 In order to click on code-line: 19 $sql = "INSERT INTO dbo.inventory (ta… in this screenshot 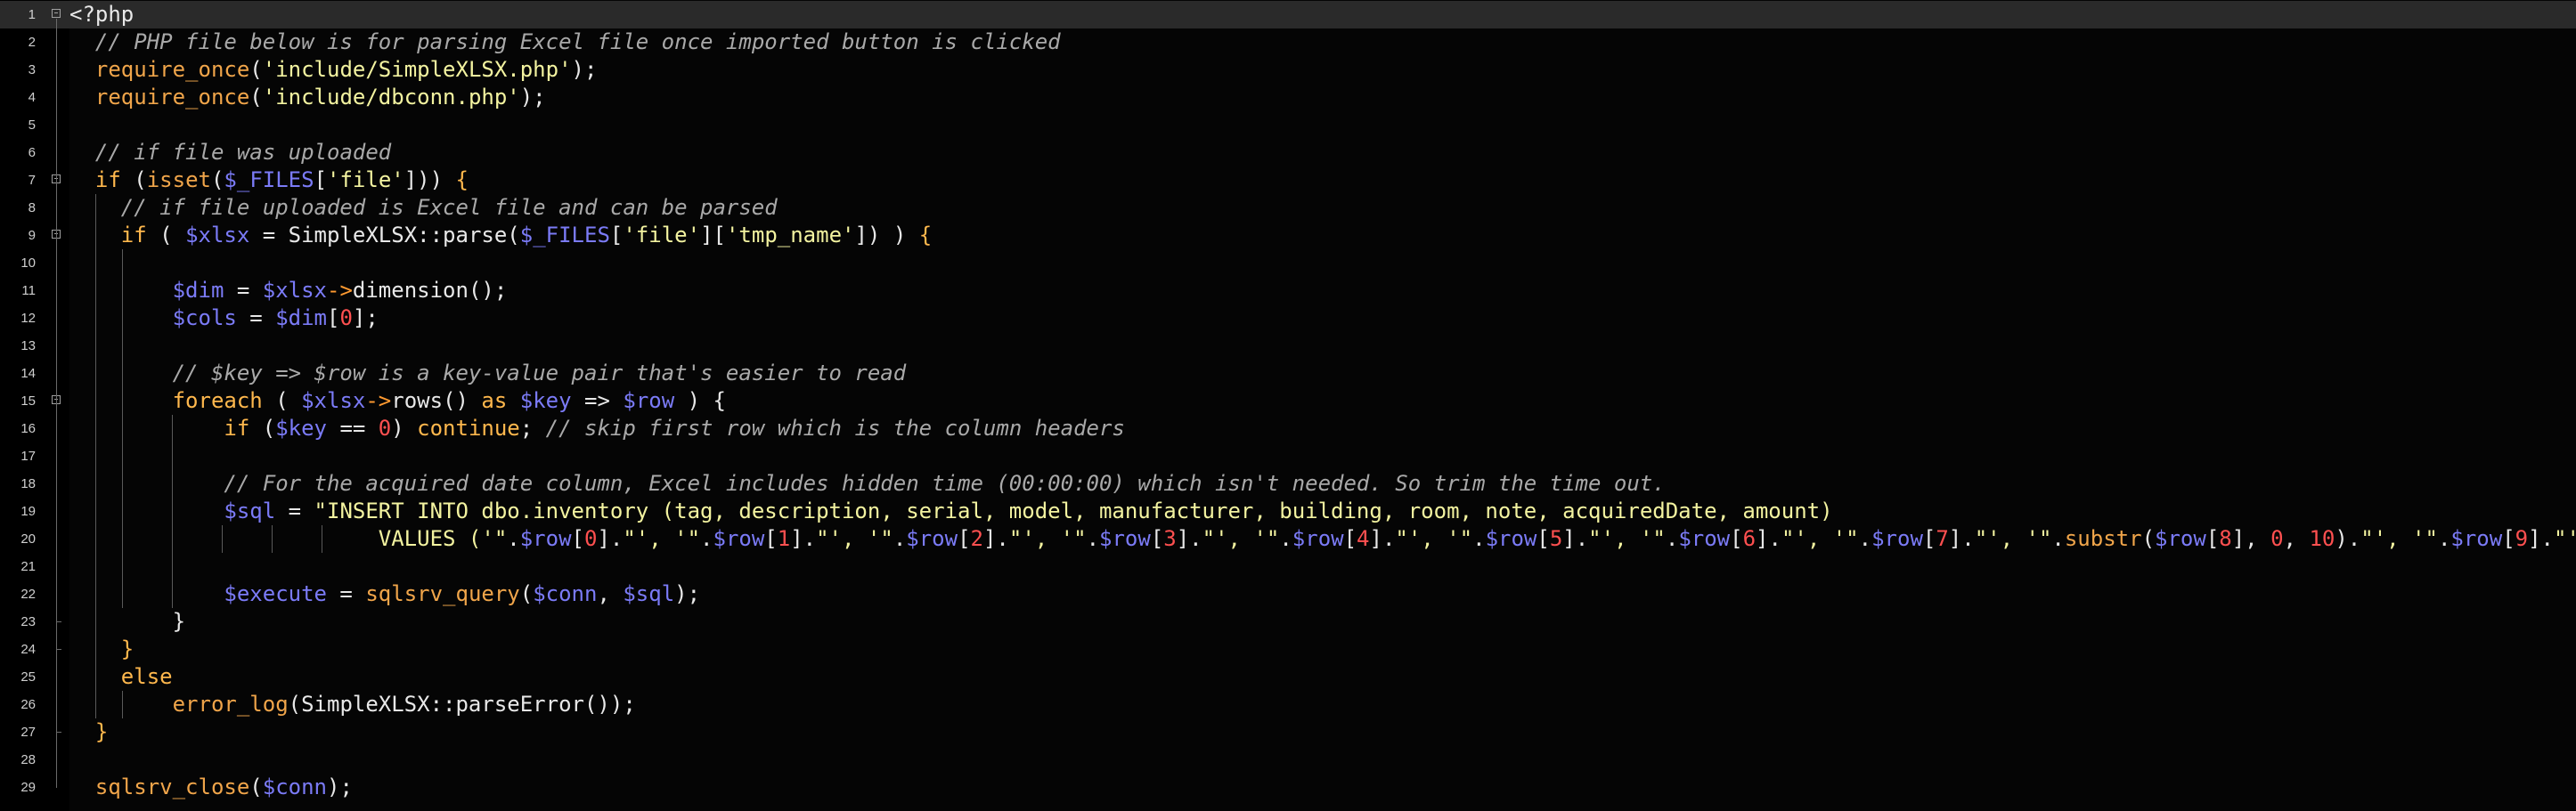, I will do `click(1288, 511)`.